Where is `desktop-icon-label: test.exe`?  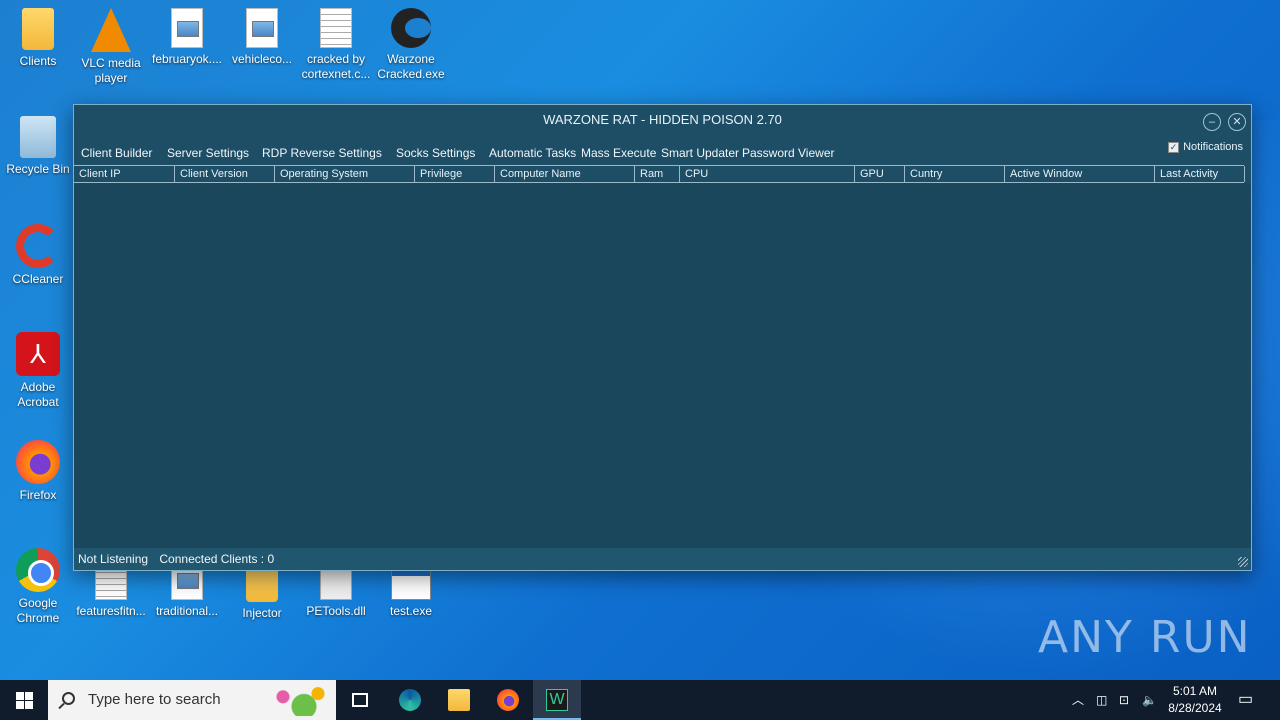 desktop-icon-label: test.exe is located at coordinates (411, 611).